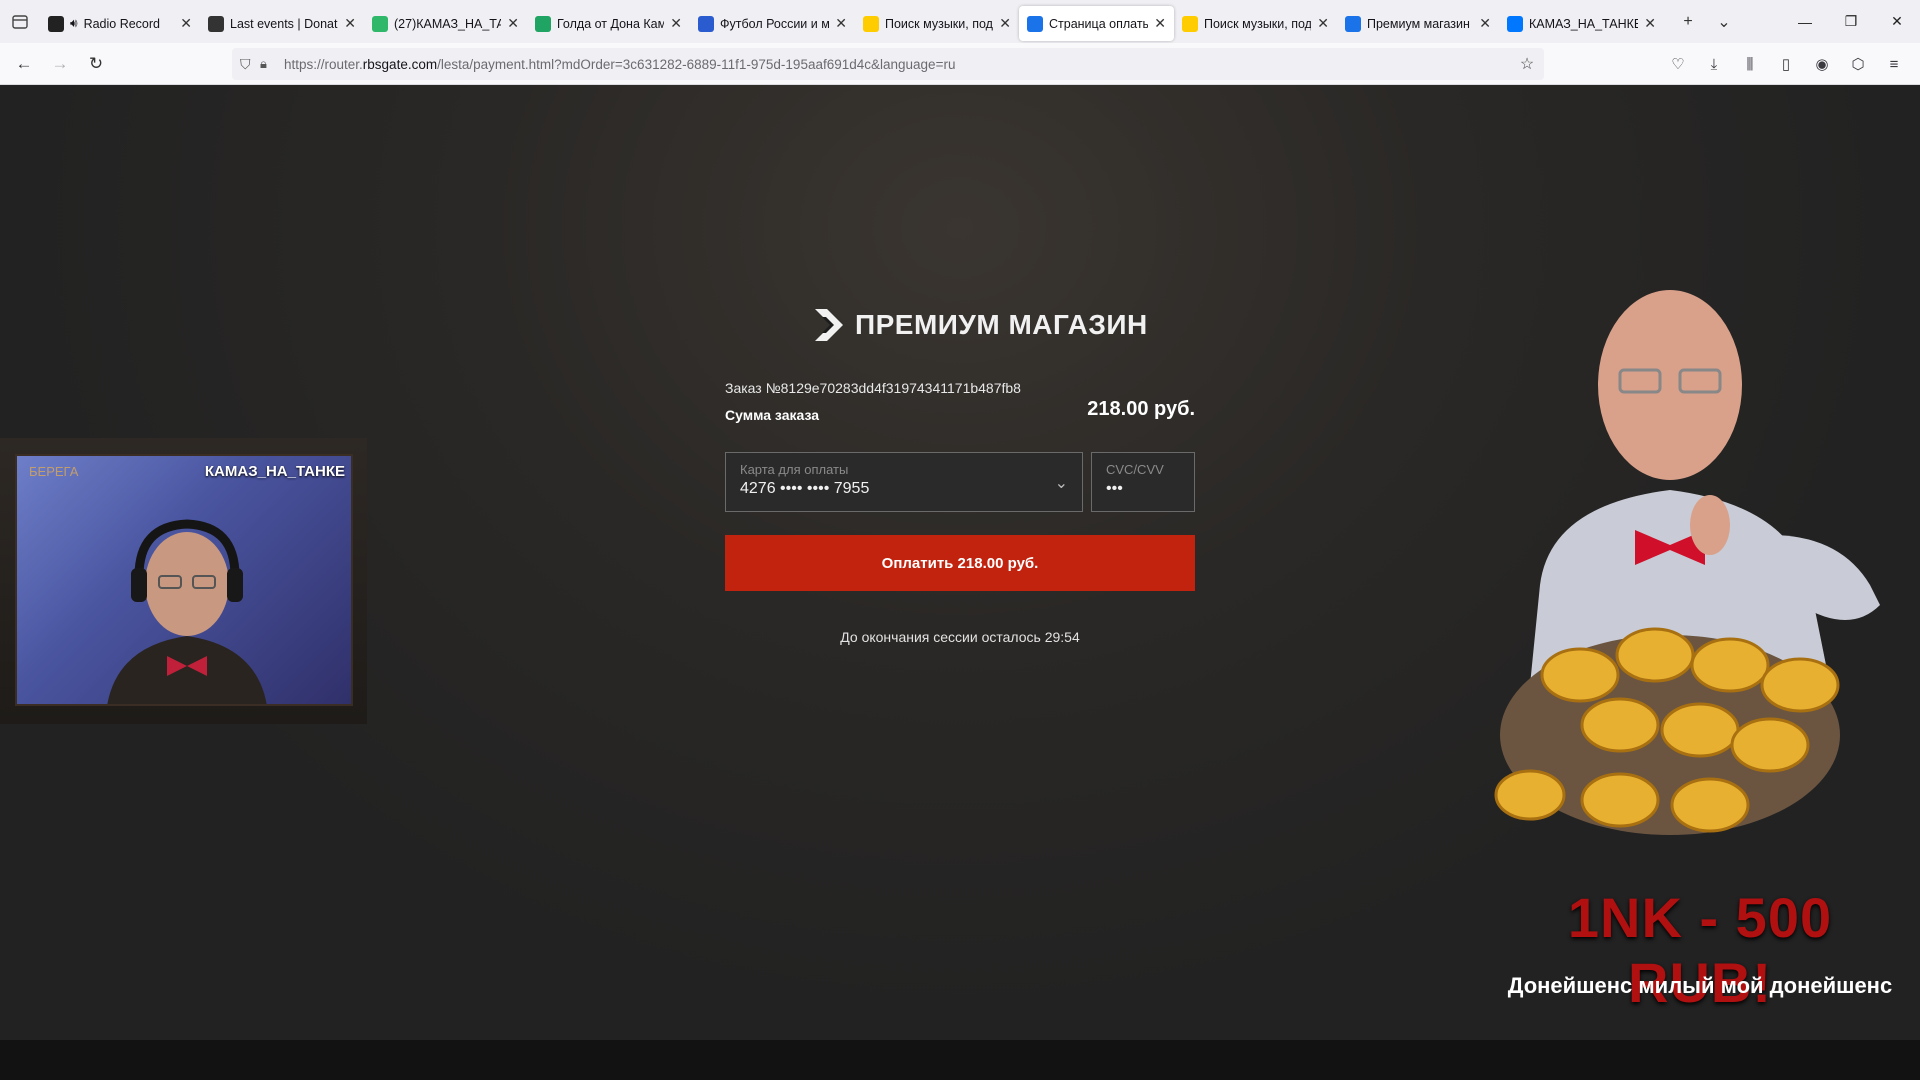  I want to click on firefox-view-icon, so click(20, 21).